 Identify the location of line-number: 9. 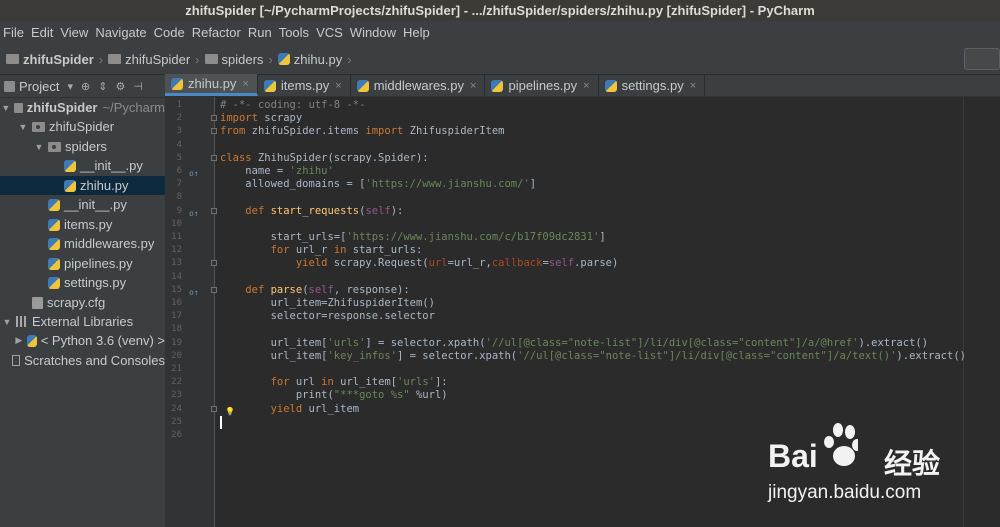
(179, 210).